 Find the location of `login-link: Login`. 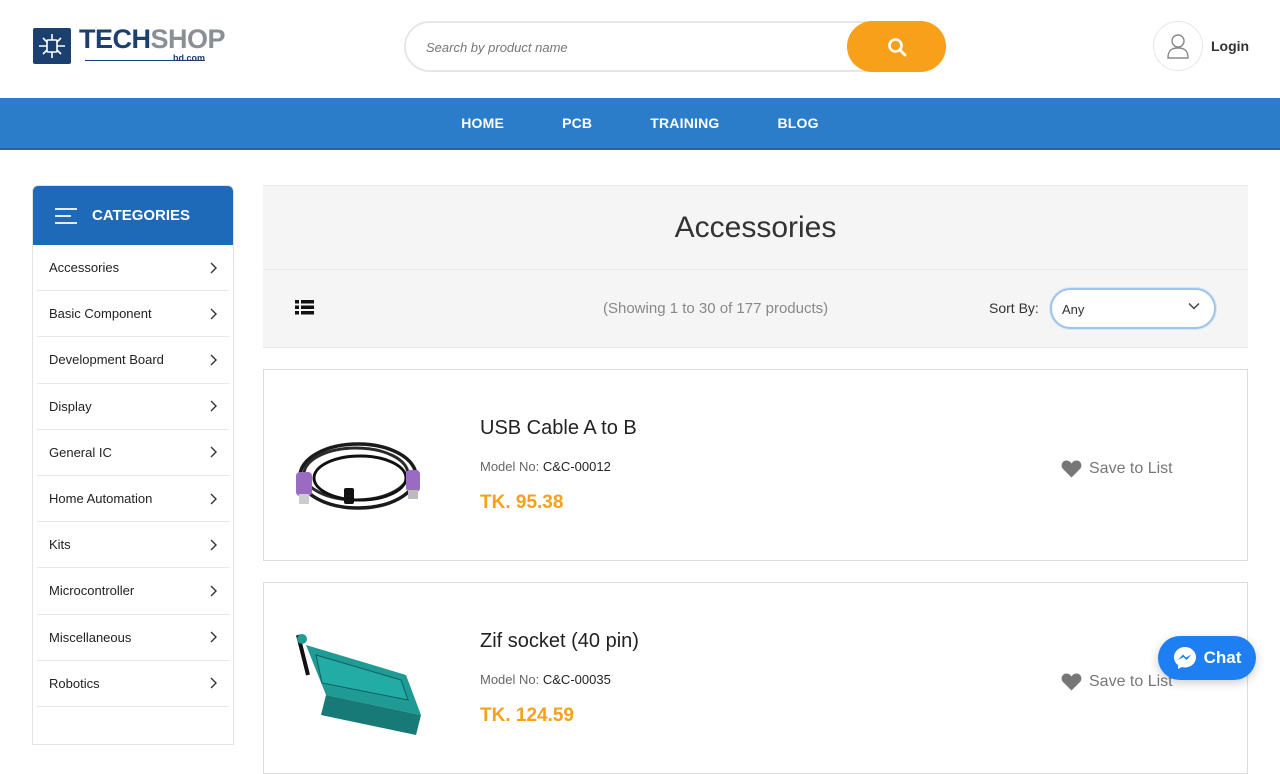

login-link: Login is located at coordinates (1201, 46).